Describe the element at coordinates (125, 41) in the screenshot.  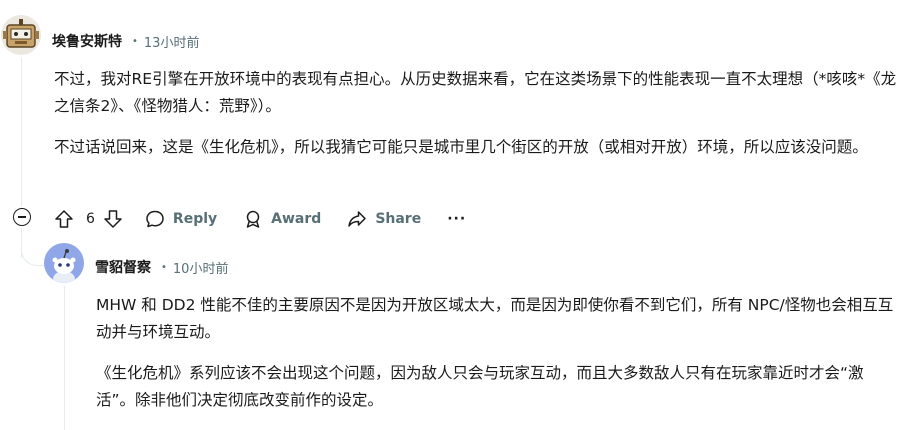
I see `comment-header: 埃鲁安斯特 • 13小时前` at that location.